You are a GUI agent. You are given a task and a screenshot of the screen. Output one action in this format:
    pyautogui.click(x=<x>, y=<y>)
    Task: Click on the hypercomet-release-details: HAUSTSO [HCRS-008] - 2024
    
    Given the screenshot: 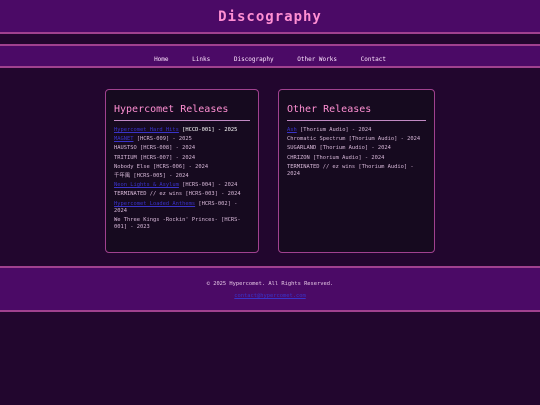 What is the action you would take?
    pyautogui.click(x=155, y=148)
    